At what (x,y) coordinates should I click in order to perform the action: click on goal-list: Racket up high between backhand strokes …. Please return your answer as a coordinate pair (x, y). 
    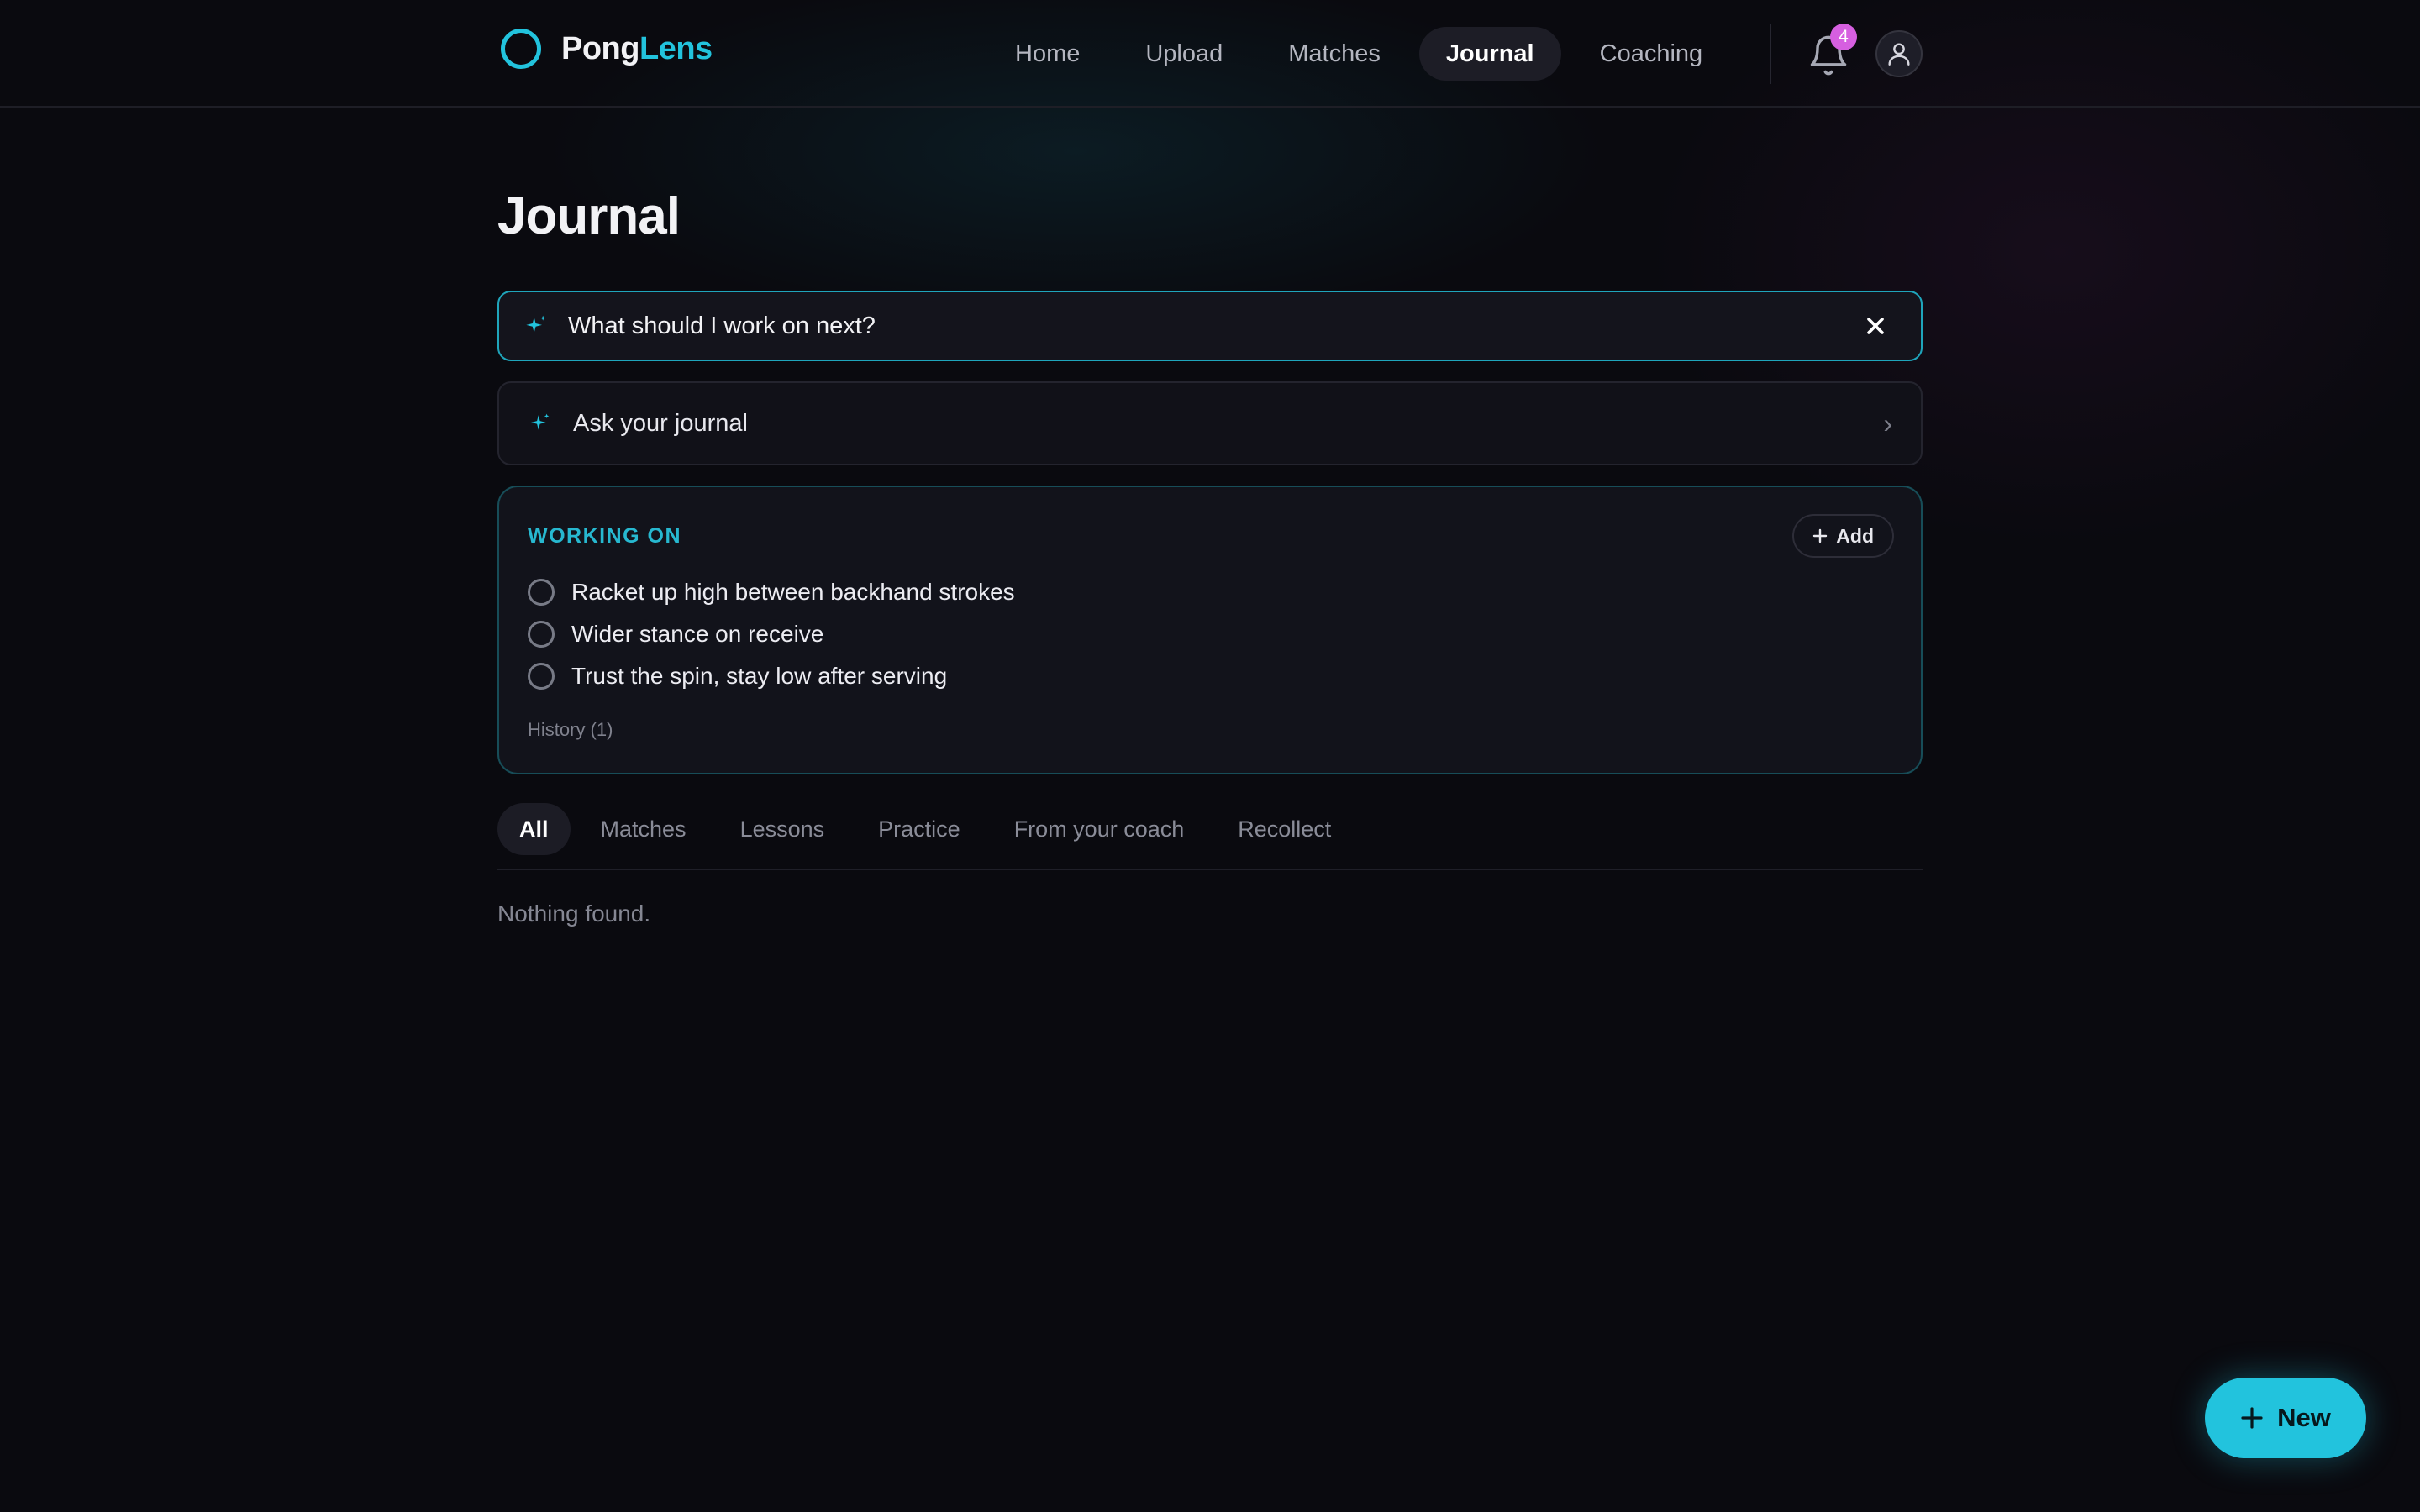
    Looking at the image, I should click on (771, 634).